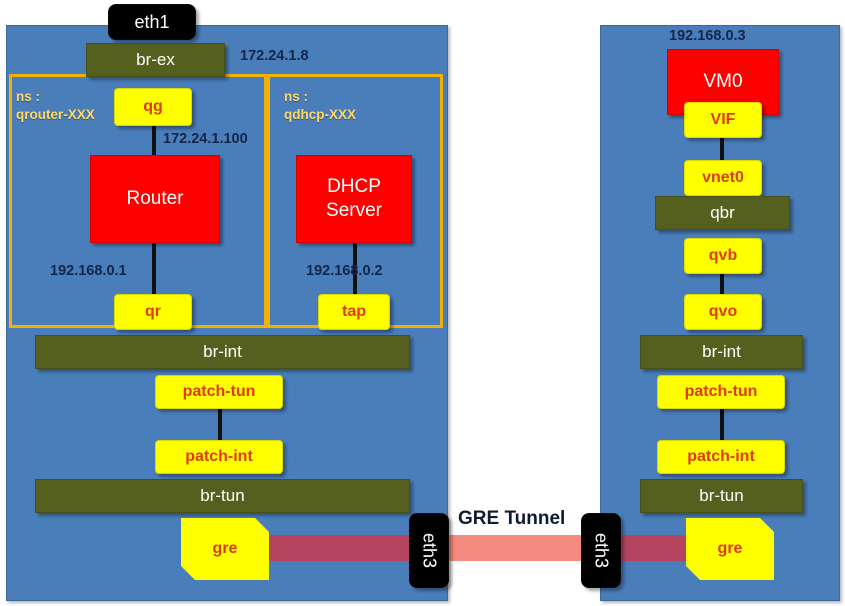  What do you see at coordinates (524, 548) in the screenshot?
I see `gre-tunnel-band-middle` at bounding box center [524, 548].